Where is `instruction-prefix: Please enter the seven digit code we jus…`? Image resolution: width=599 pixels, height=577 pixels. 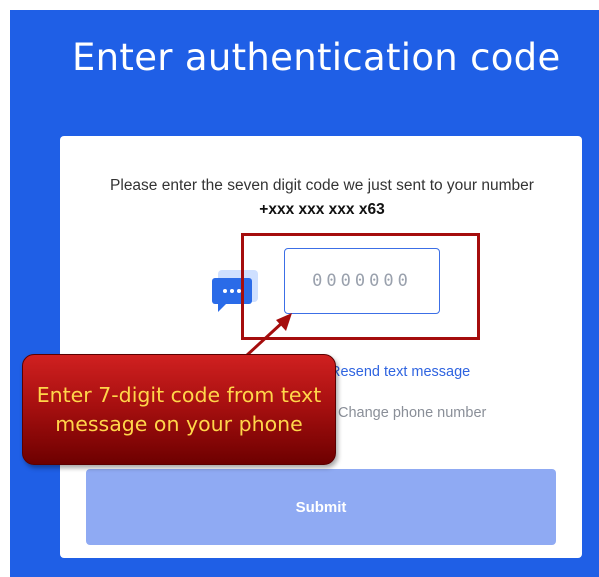 instruction-prefix: Please enter the seven digit code we jus… is located at coordinates (322, 185).